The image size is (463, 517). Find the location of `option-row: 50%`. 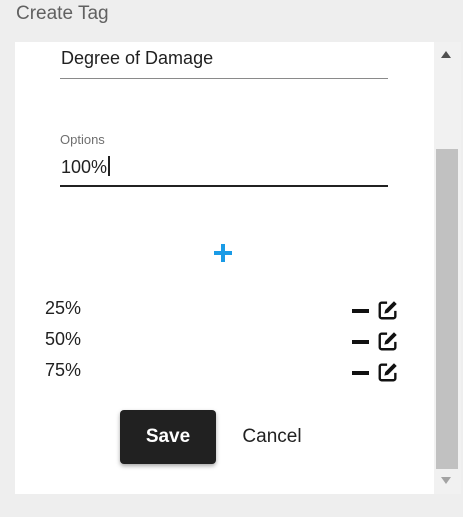

option-row: 50% is located at coordinates (225, 341).